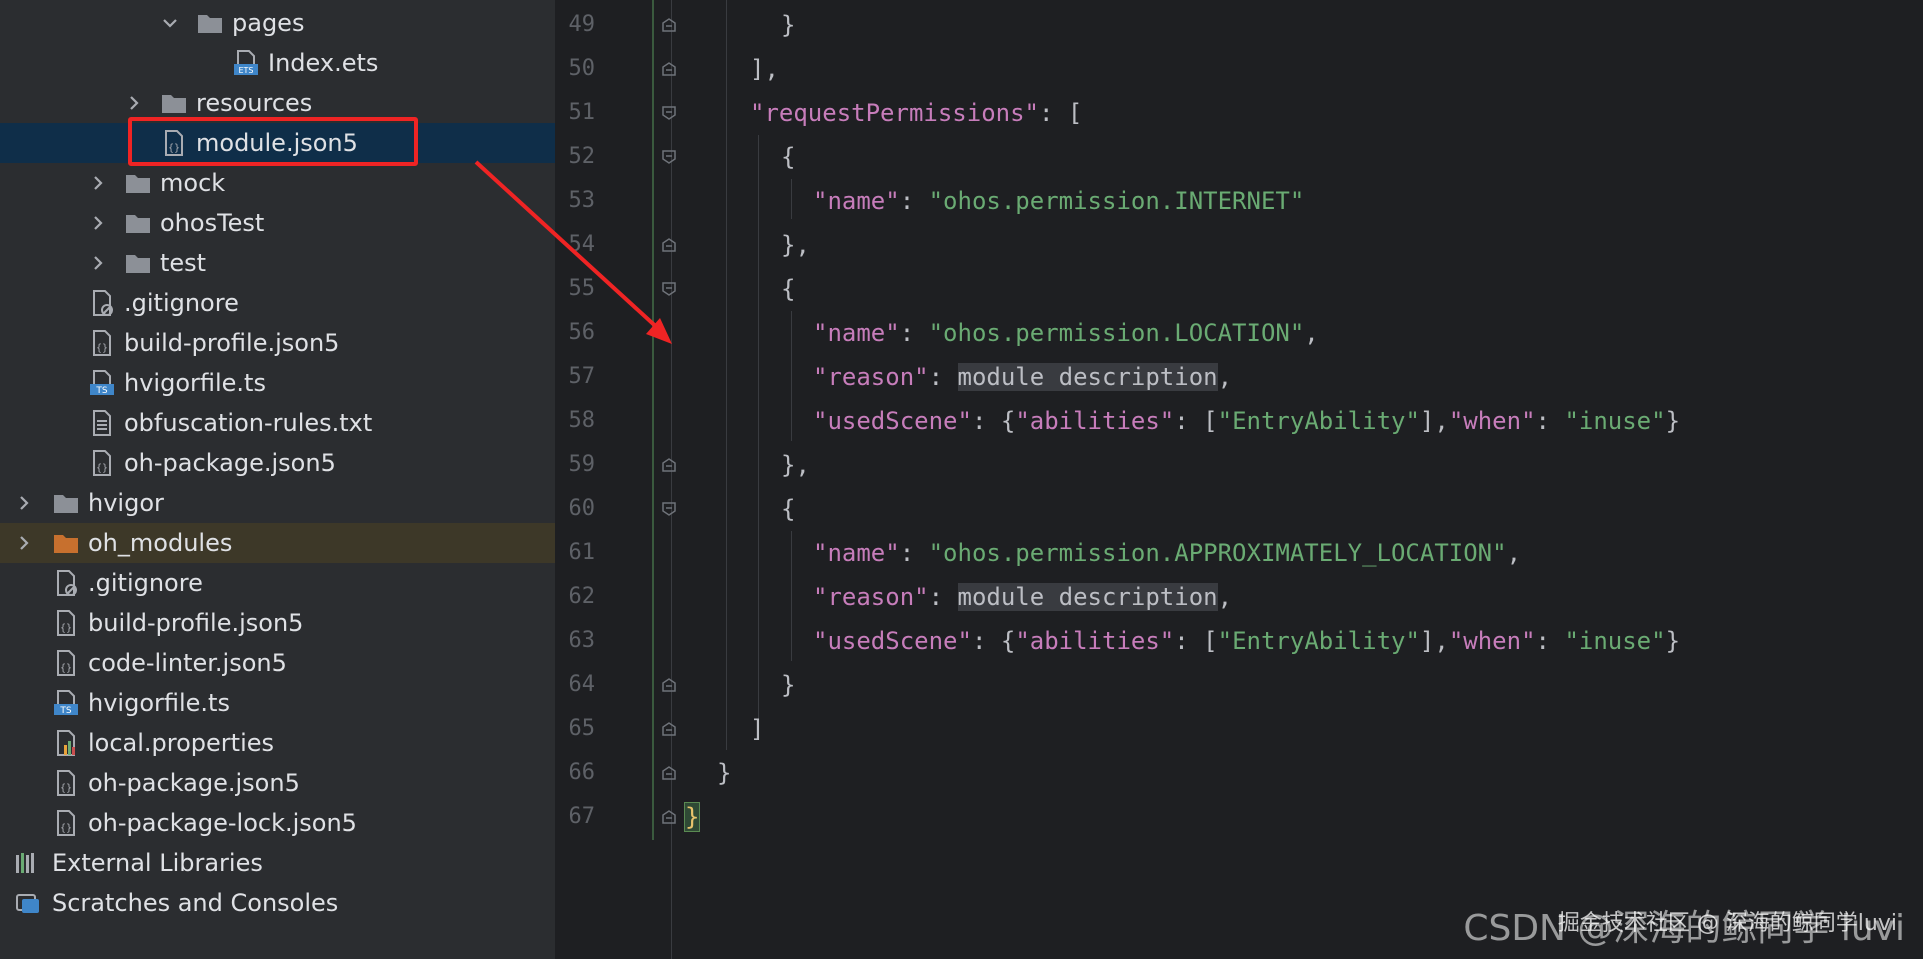  I want to click on line-number: 51, so click(582, 112).